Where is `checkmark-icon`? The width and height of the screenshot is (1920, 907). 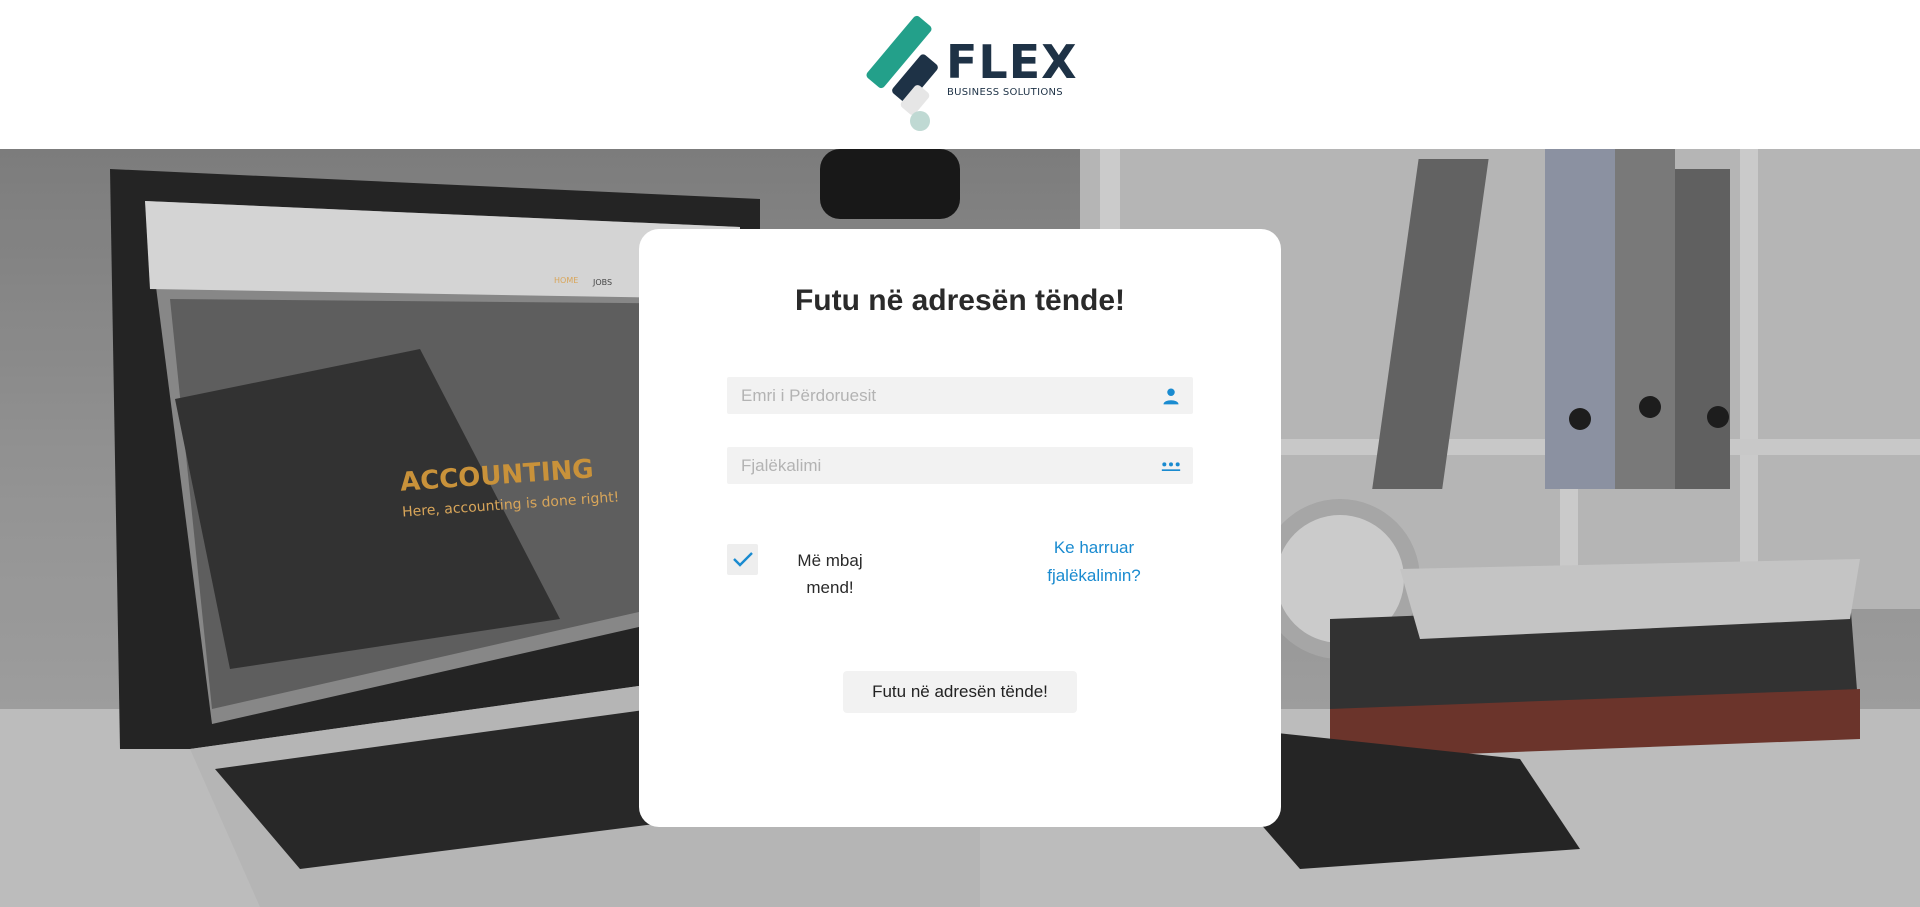 checkmark-icon is located at coordinates (743, 559).